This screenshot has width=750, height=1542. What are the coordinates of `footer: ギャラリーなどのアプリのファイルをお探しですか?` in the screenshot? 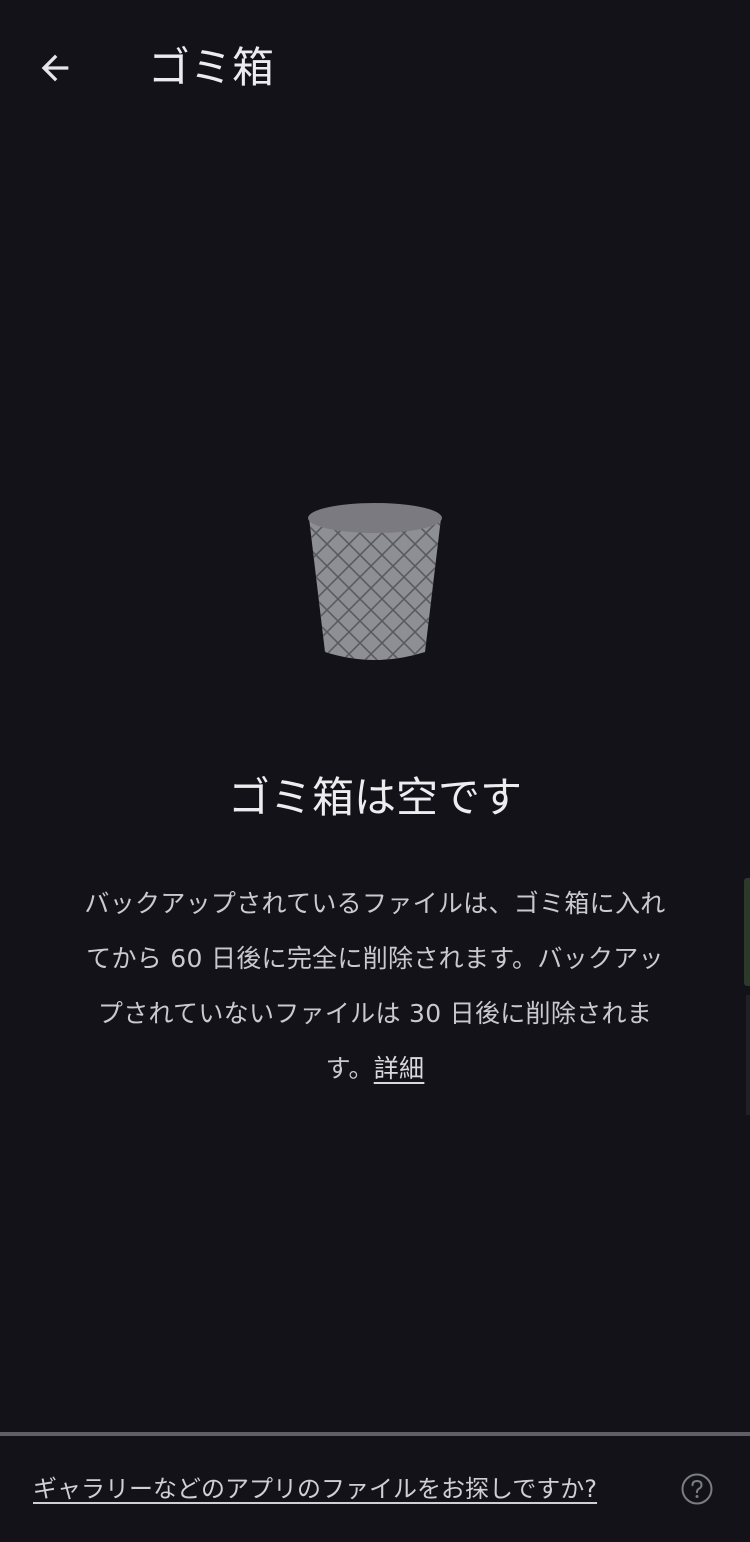 It's located at (375, 1489).